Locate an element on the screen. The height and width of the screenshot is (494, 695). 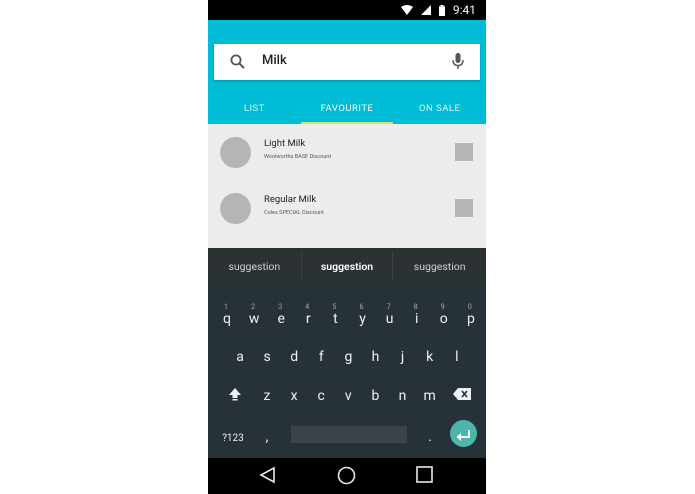
list-item: Light Milk Woolworths BASE Discount is located at coordinates (347, 152).